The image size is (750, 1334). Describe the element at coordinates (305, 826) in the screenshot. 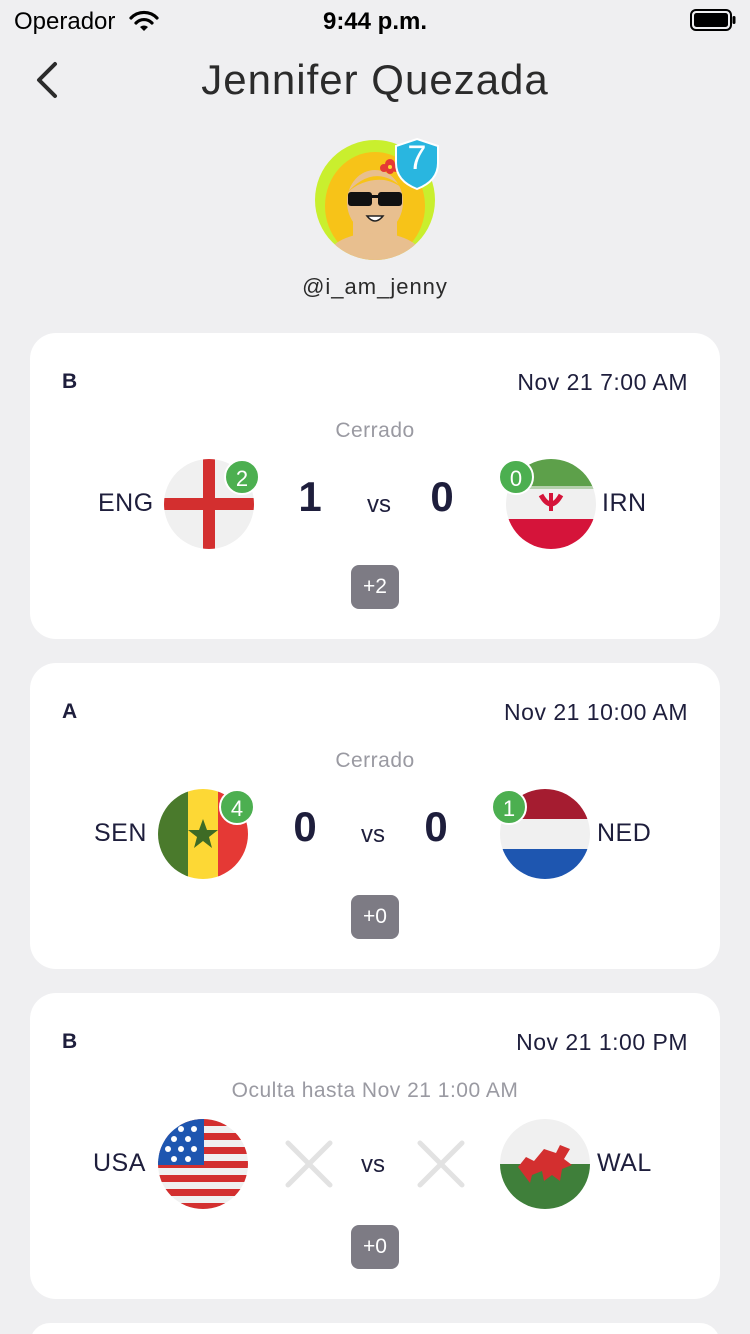

I see `home-score: 0` at that location.